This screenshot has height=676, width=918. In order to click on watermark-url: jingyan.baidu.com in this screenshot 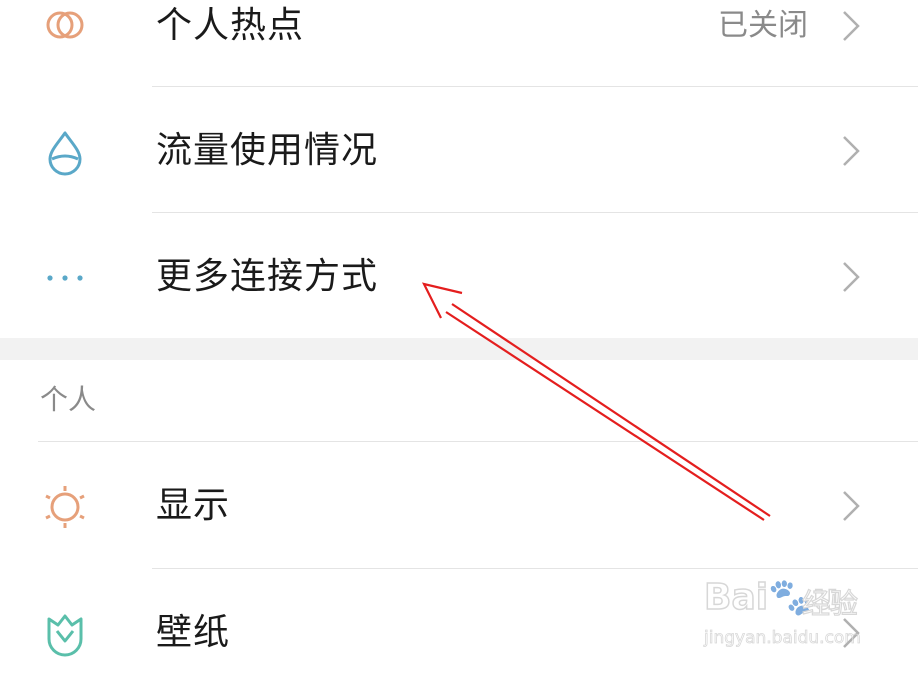, I will do `click(783, 638)`.